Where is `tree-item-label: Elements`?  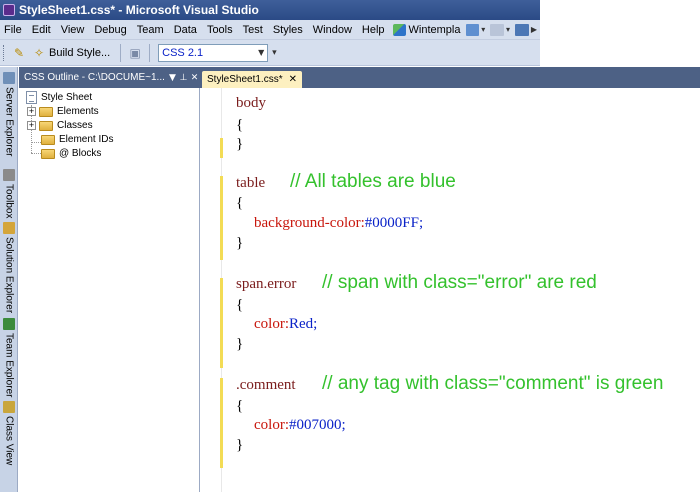 tree-item-label: Elements is located at coordinates (78, 111).